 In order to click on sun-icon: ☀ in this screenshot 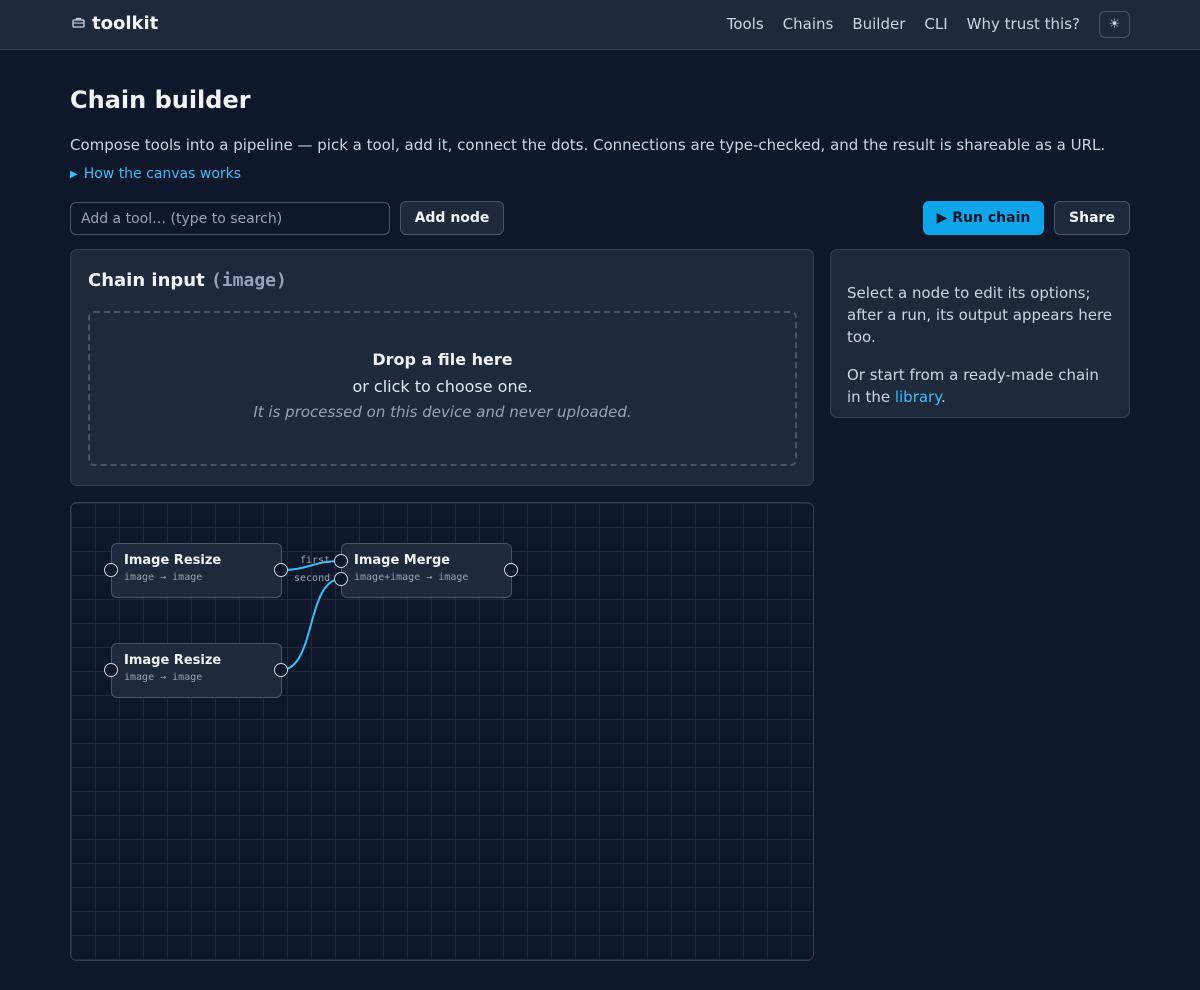, I will do `click(1114, 24)`.